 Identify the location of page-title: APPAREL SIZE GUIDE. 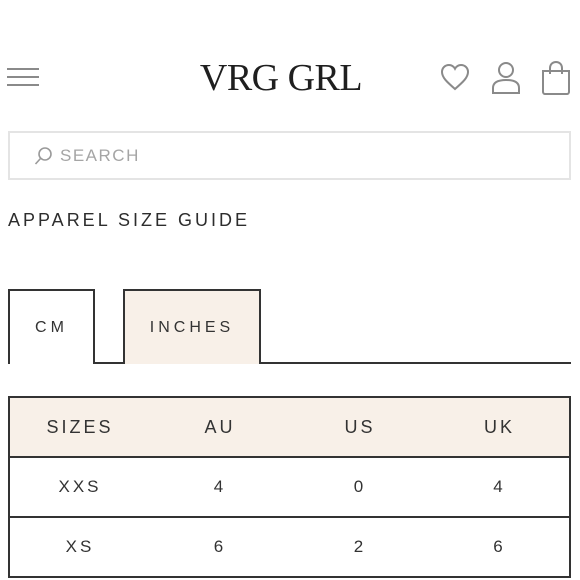
(129, 220).